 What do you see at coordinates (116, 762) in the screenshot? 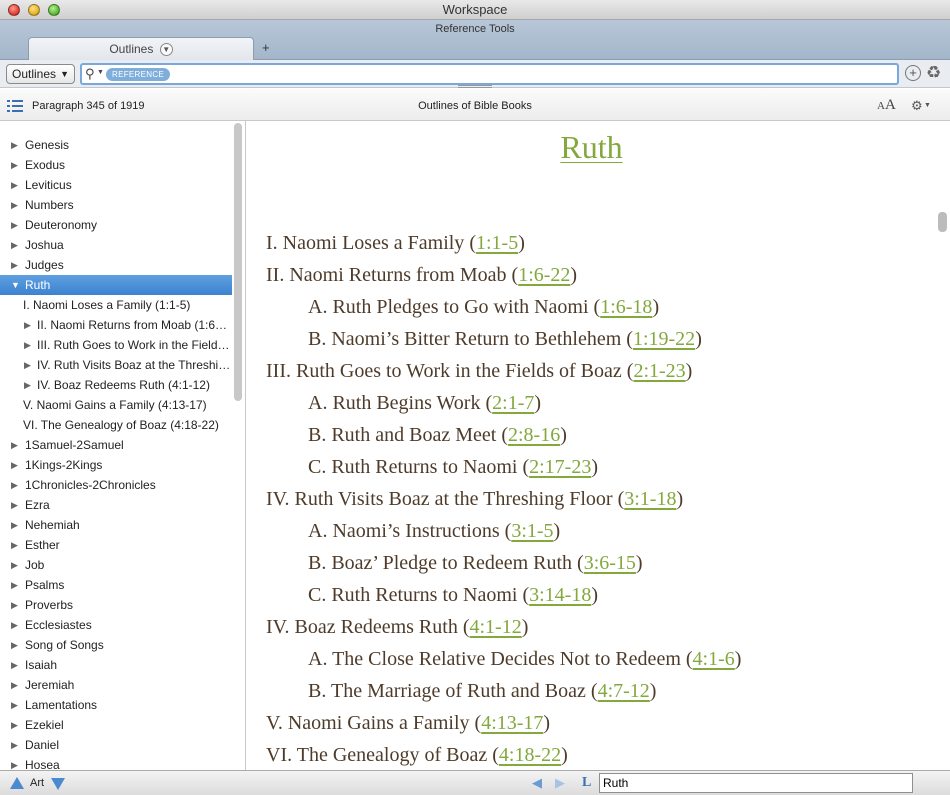
I see `sidebar-item: ▶ Hosea` at bounding box center [116, 762].